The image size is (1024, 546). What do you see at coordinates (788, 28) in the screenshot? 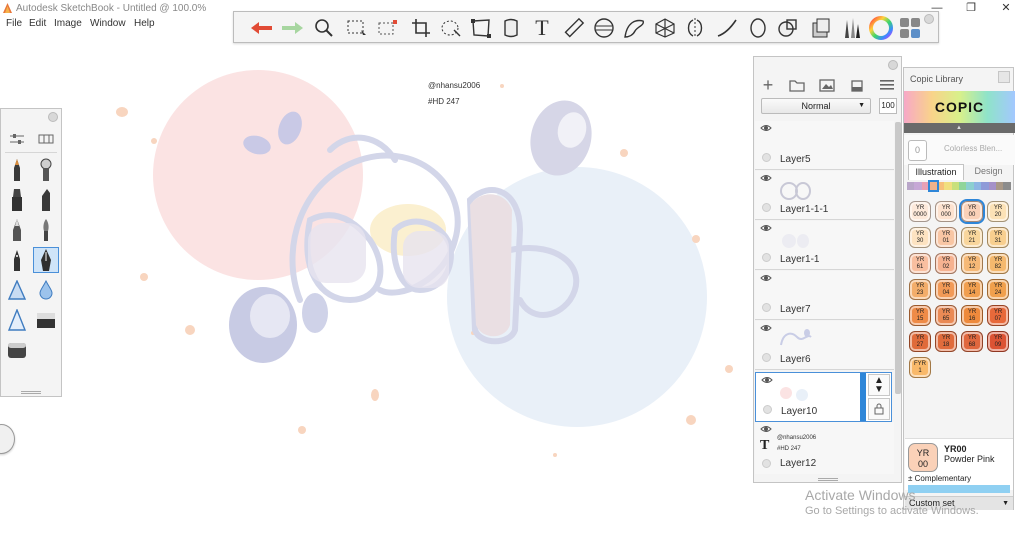
I see `shape-button` at bounding box center [788, 28].